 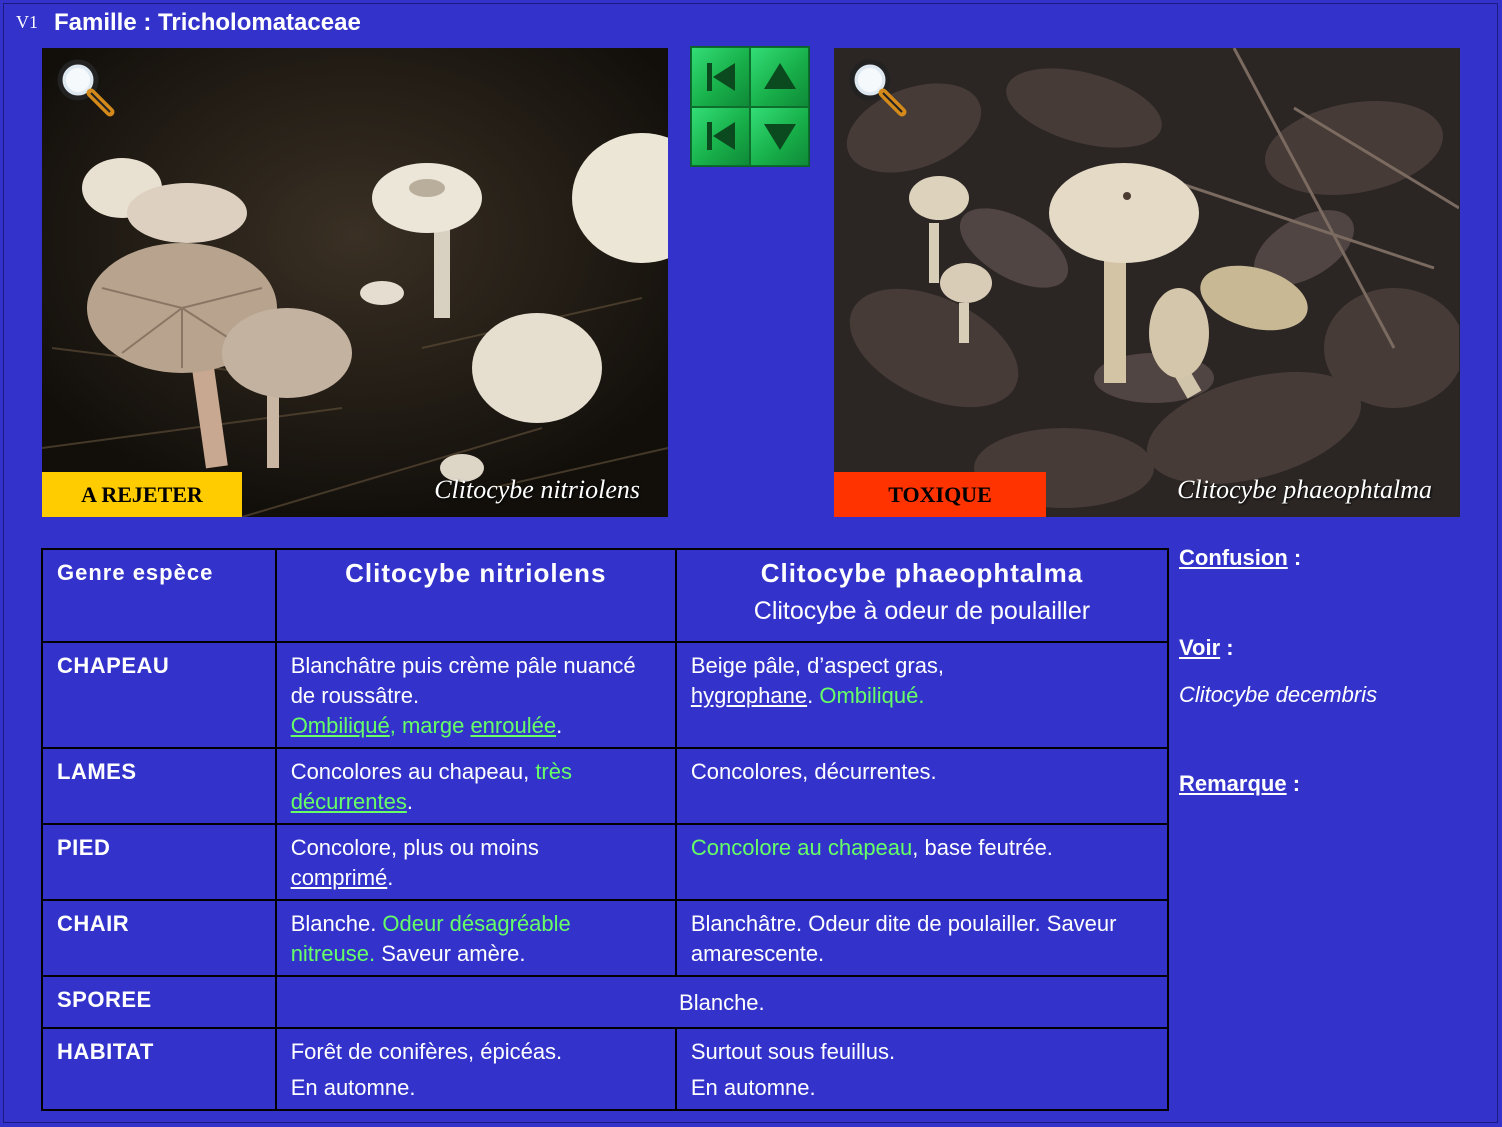 What do you see at coordinates (982, 847) in the screenshot?
I see `text: , base feutrée.` at bounding box center [982, 847].